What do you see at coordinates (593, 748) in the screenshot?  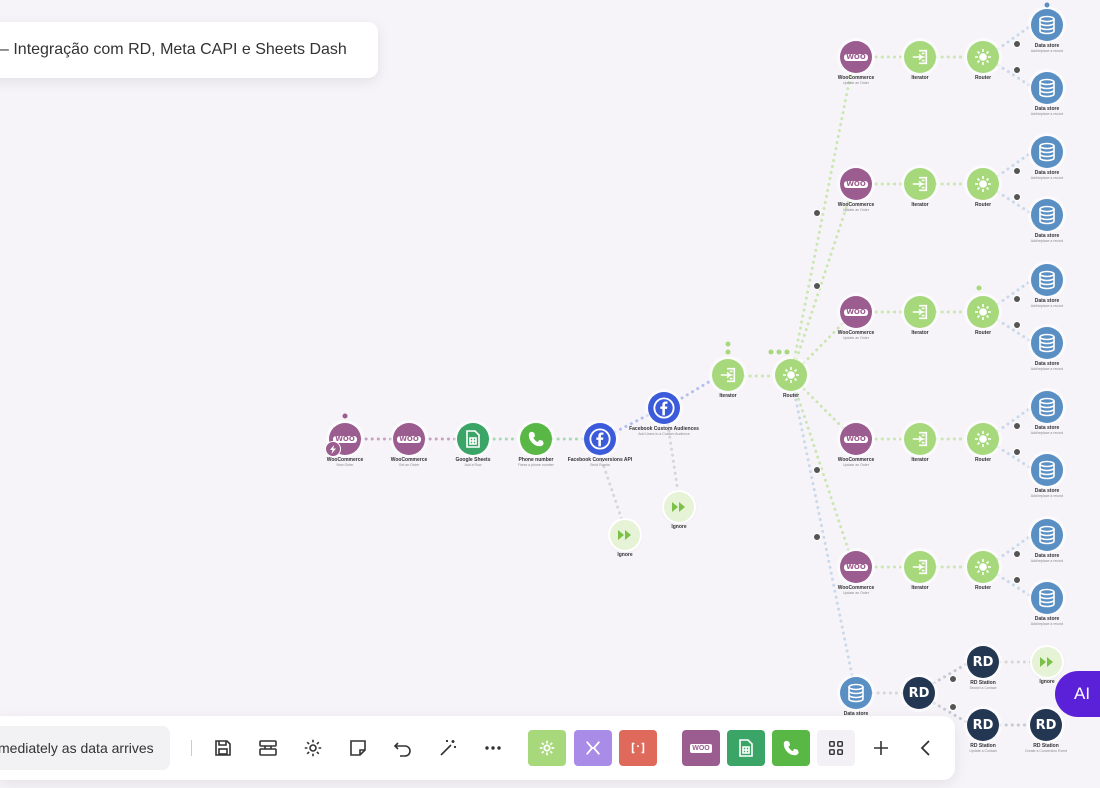 I see `flow-control-button` at bounding box center [593, 748].